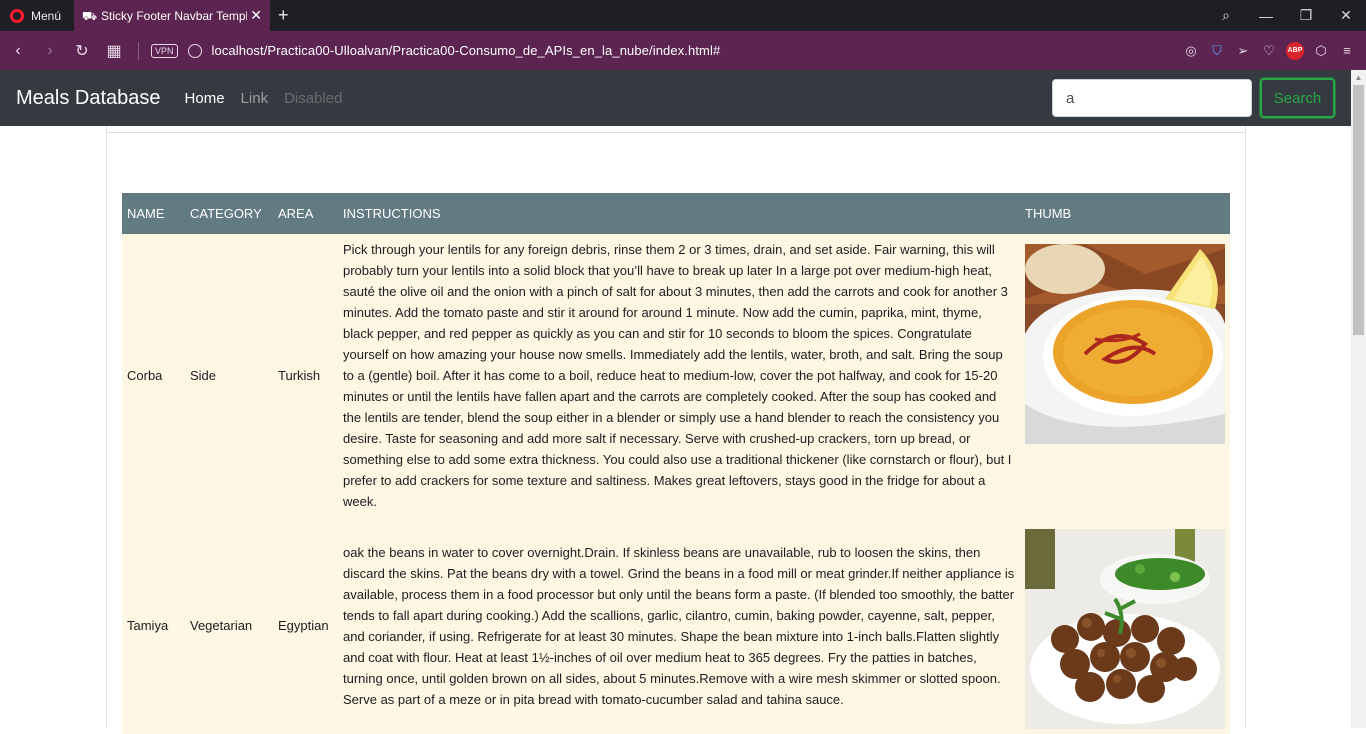 This screenshot has height=734, width=1366. I want to click on separator, so click(138, 50).